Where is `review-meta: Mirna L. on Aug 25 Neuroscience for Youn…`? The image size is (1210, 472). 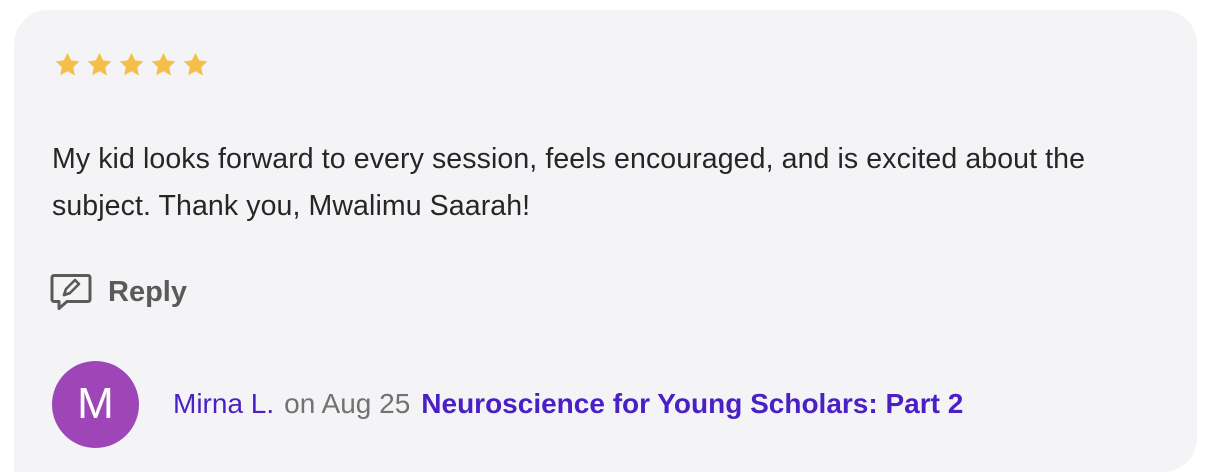 review-meta: Mirna L. on Aug 25 Neuroscience for Youn… is located at coordinates (568, 404).